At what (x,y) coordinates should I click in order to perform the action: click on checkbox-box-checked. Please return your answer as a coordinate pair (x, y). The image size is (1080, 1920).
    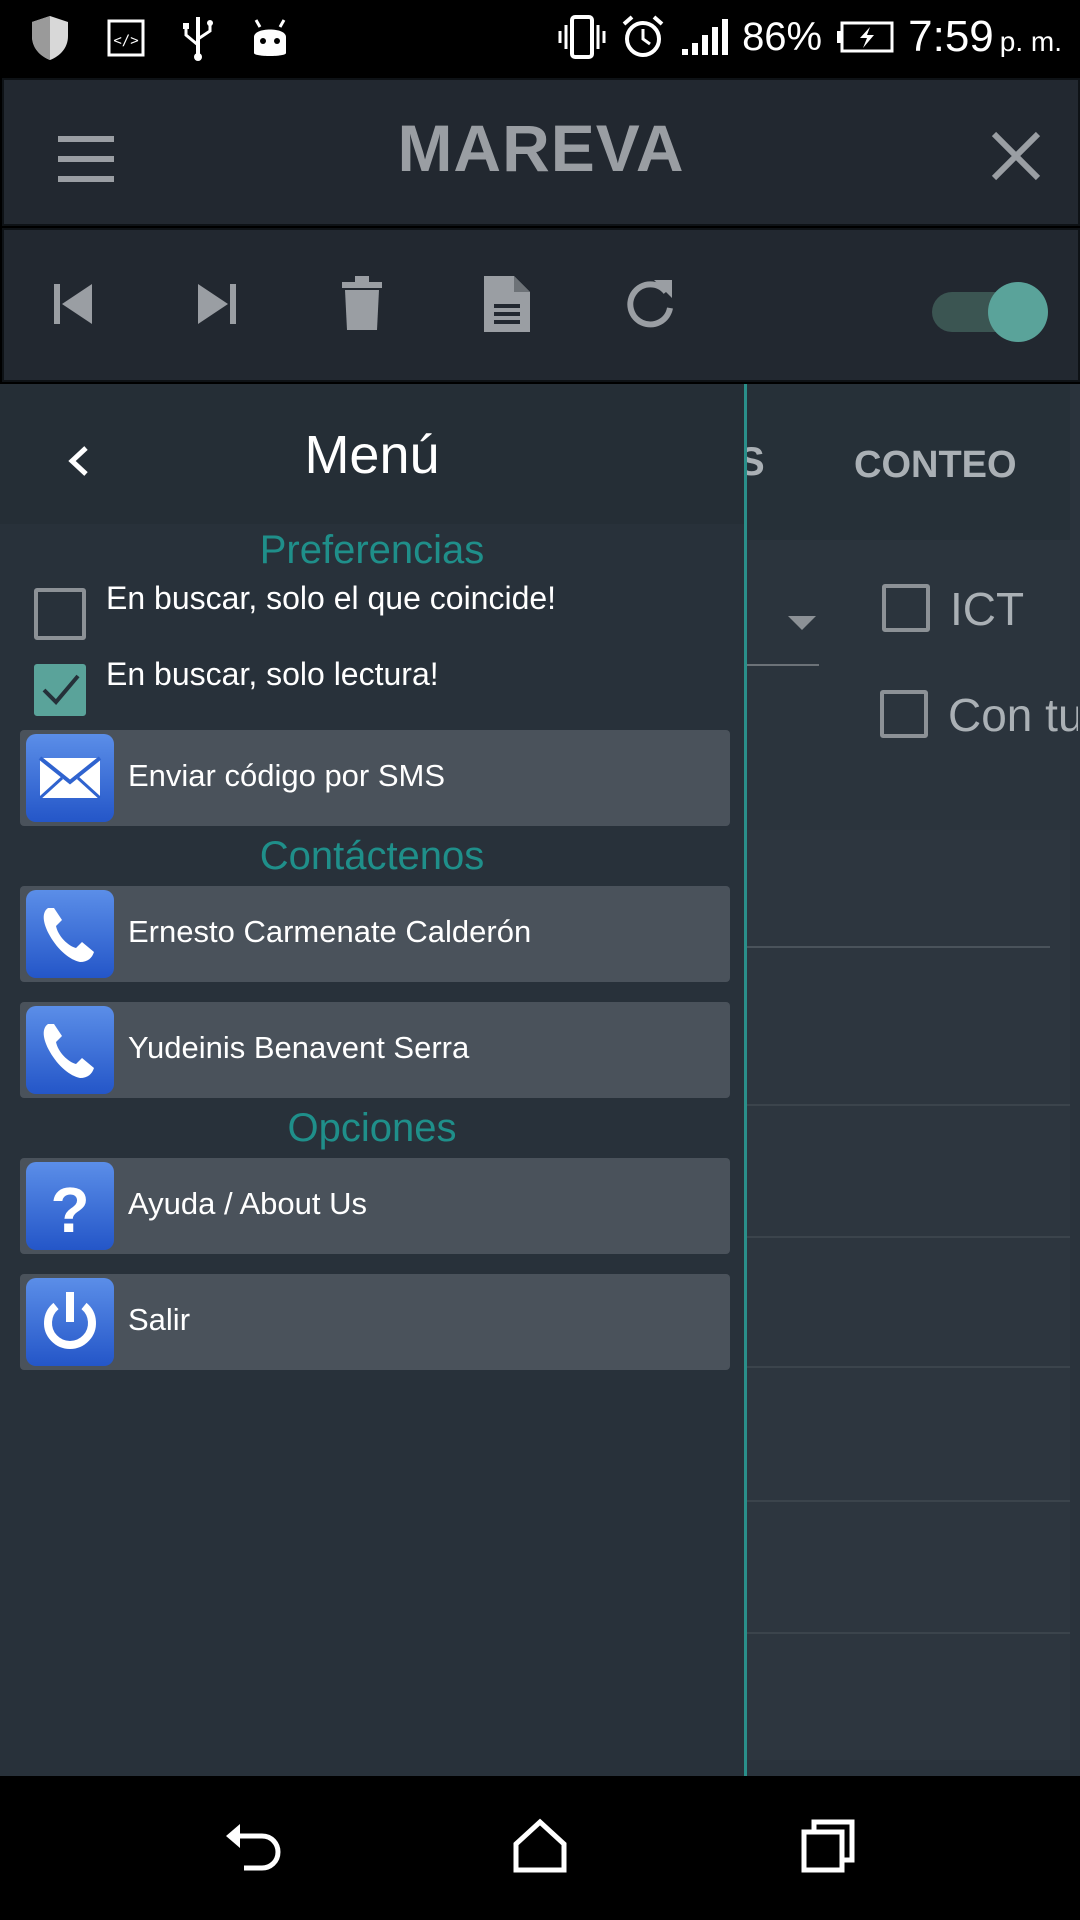
    Looking at the image, I should click on (60, 690).